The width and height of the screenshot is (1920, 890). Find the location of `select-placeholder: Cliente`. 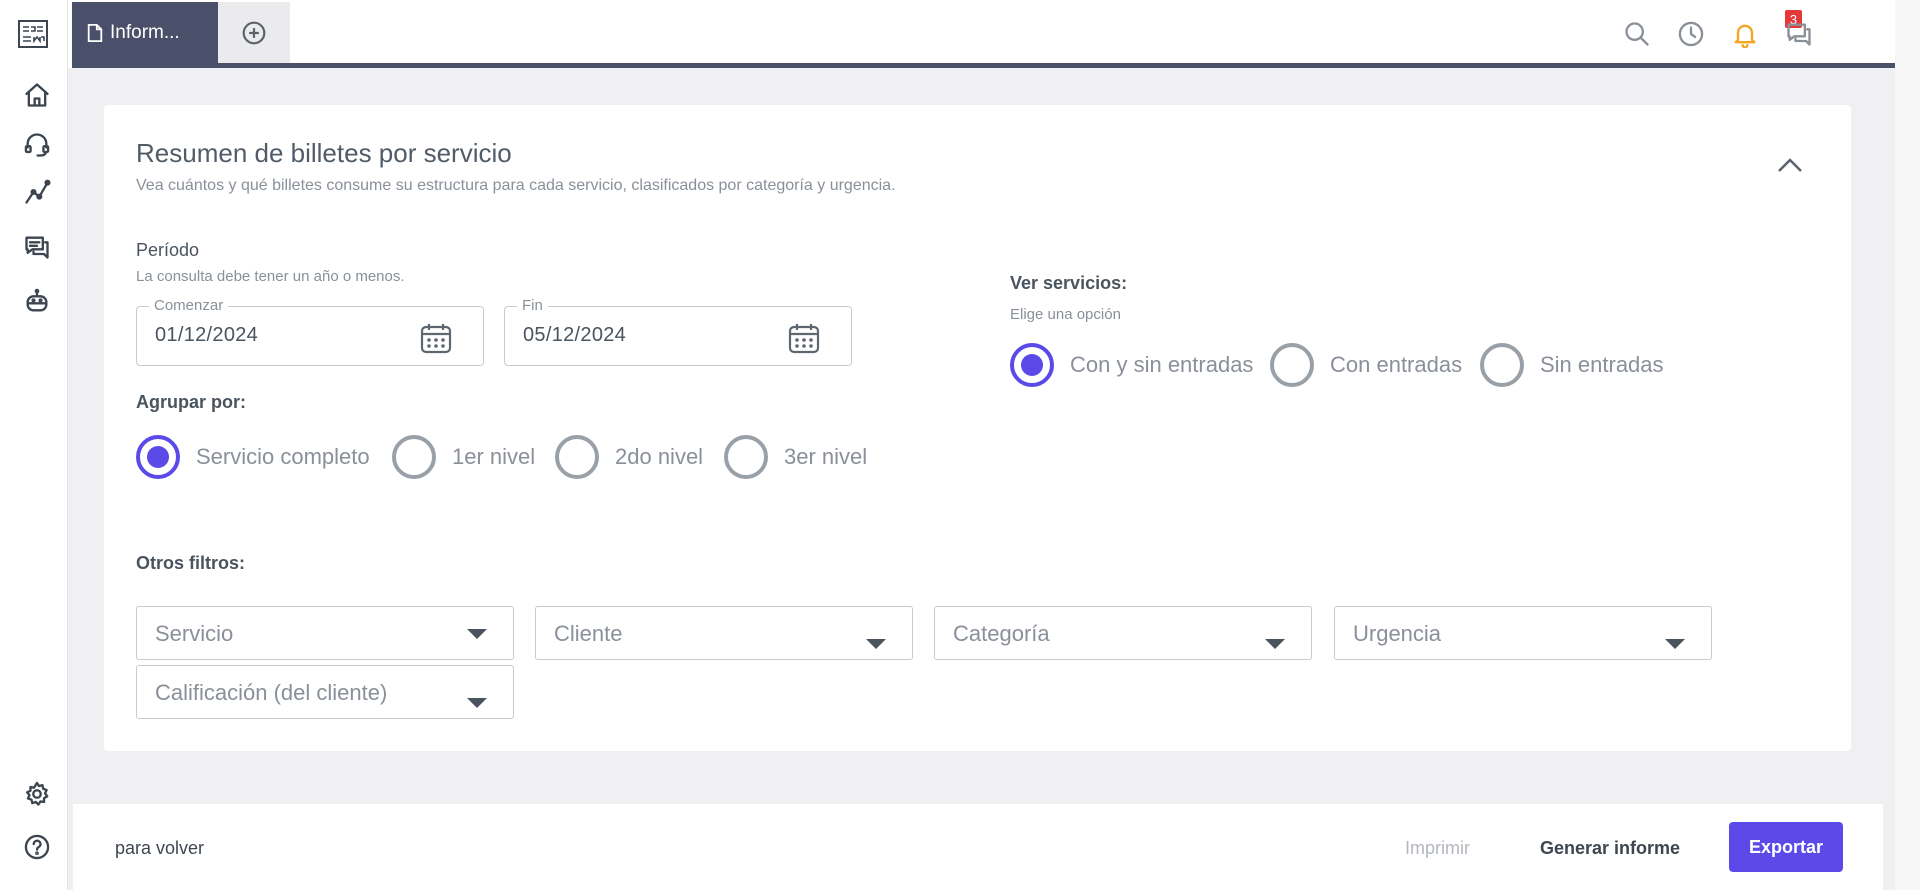

select-placeholder: Cliente is located at coordinates (588, 633).